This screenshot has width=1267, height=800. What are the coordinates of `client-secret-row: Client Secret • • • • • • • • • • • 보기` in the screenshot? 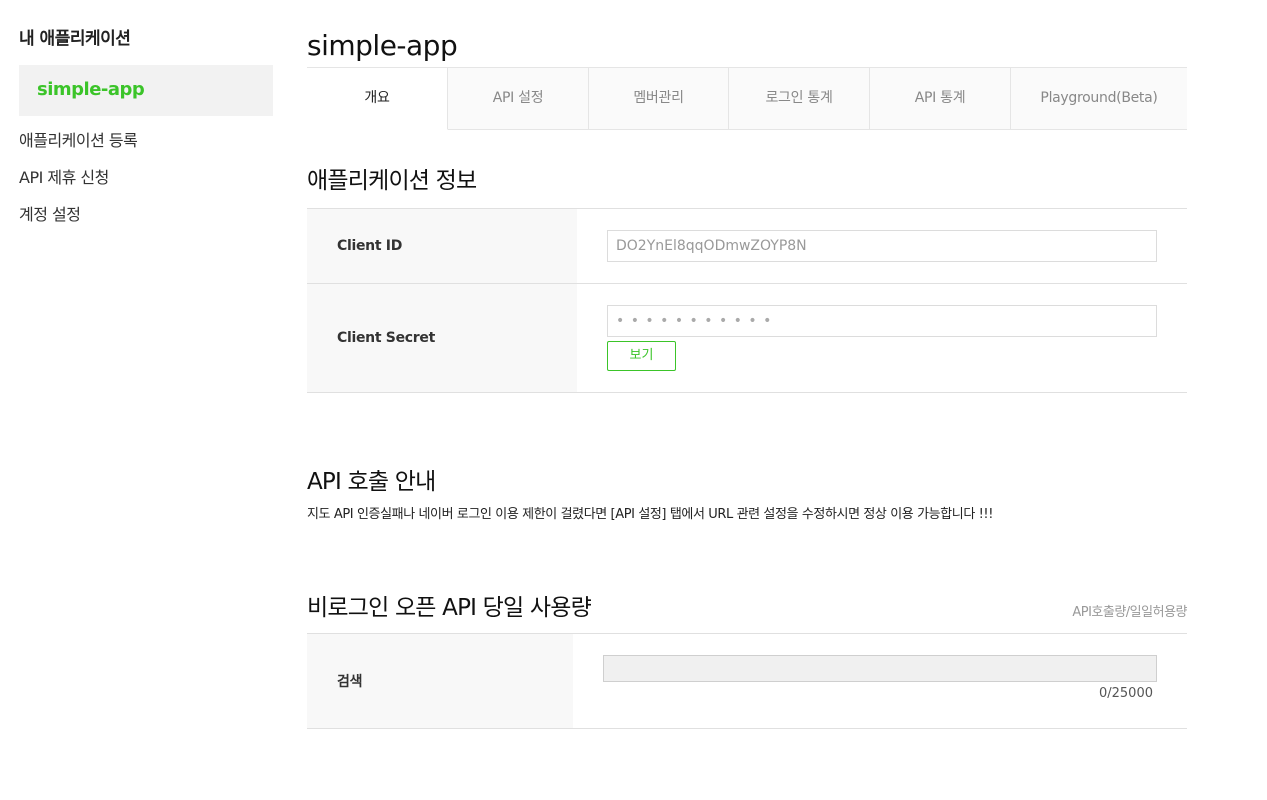 It's located at (747, 338).